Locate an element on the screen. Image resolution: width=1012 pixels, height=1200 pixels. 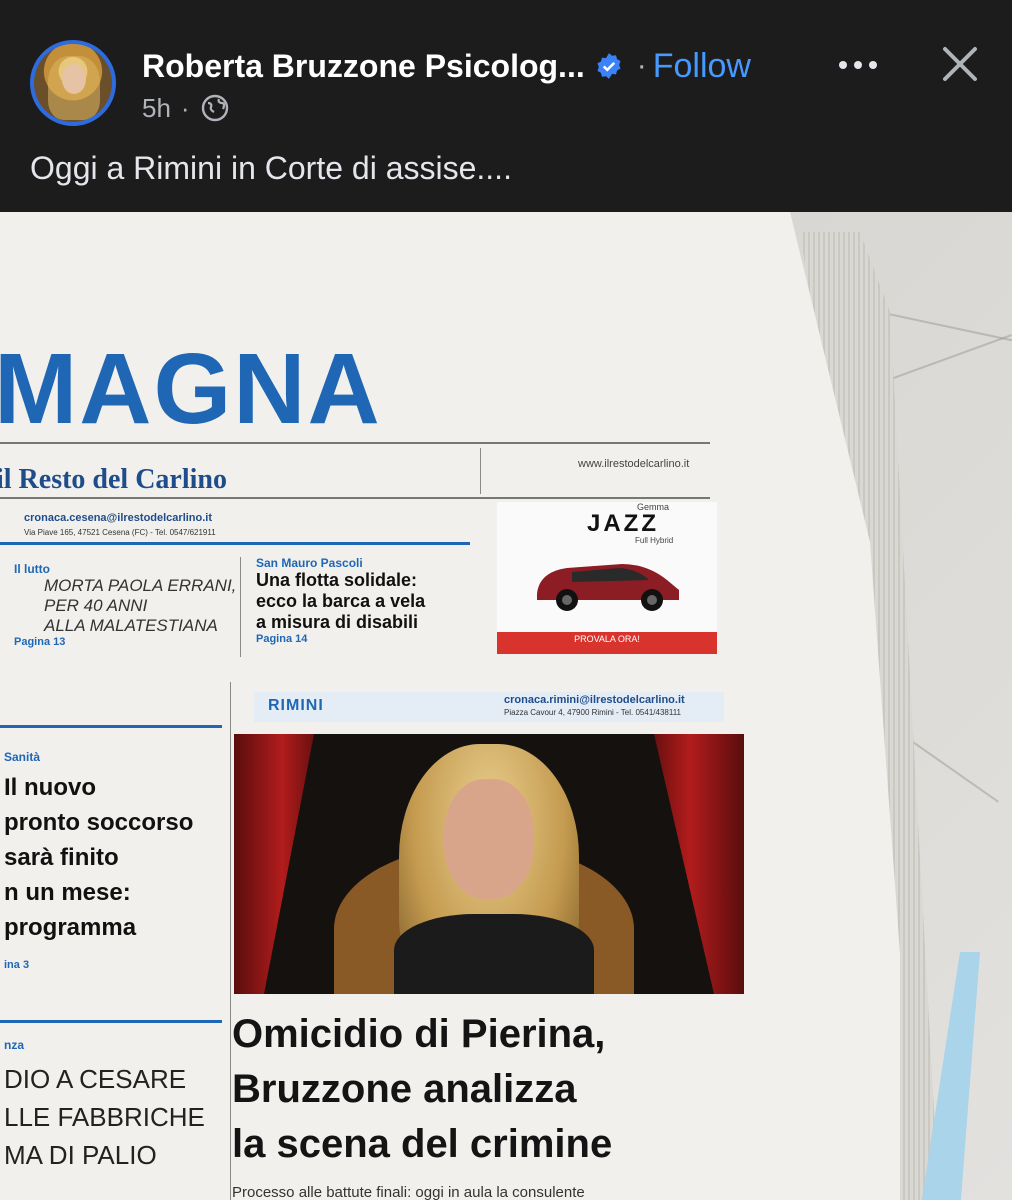
ad-cta: PROVALA ORA! is located at coordinates (607, 643).